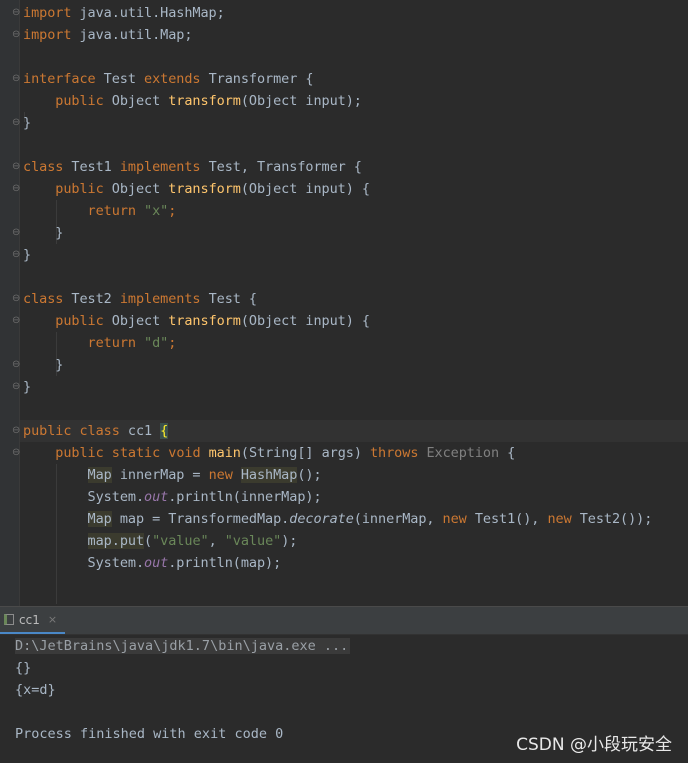 Image resolution: width=688 pixels, height=763 pixels. Describe the element at coordinates (140, 299) in the screenshot. I see `code-line: class Test2 implements Test {` at that location.